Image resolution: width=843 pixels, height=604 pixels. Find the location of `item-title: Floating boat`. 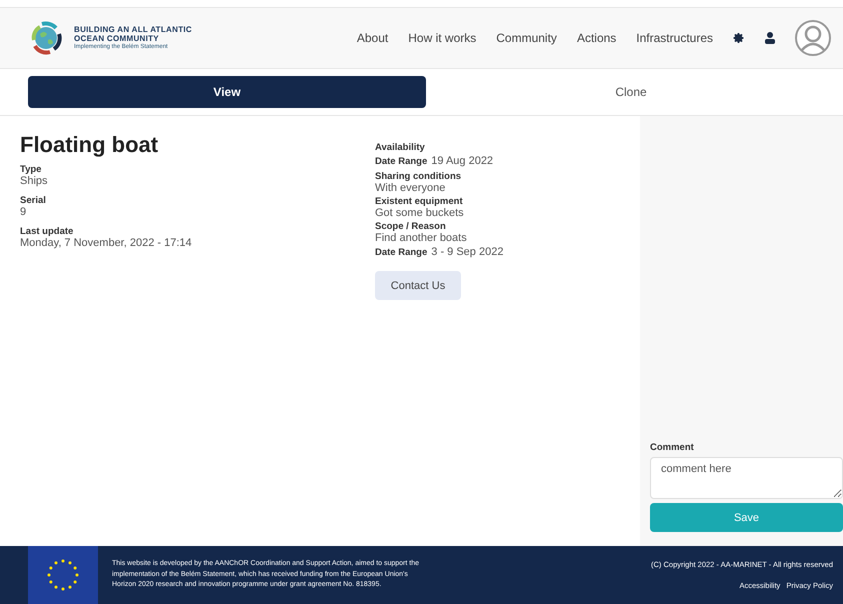

item-title: Floating boat is located at coordinates (90, 145).